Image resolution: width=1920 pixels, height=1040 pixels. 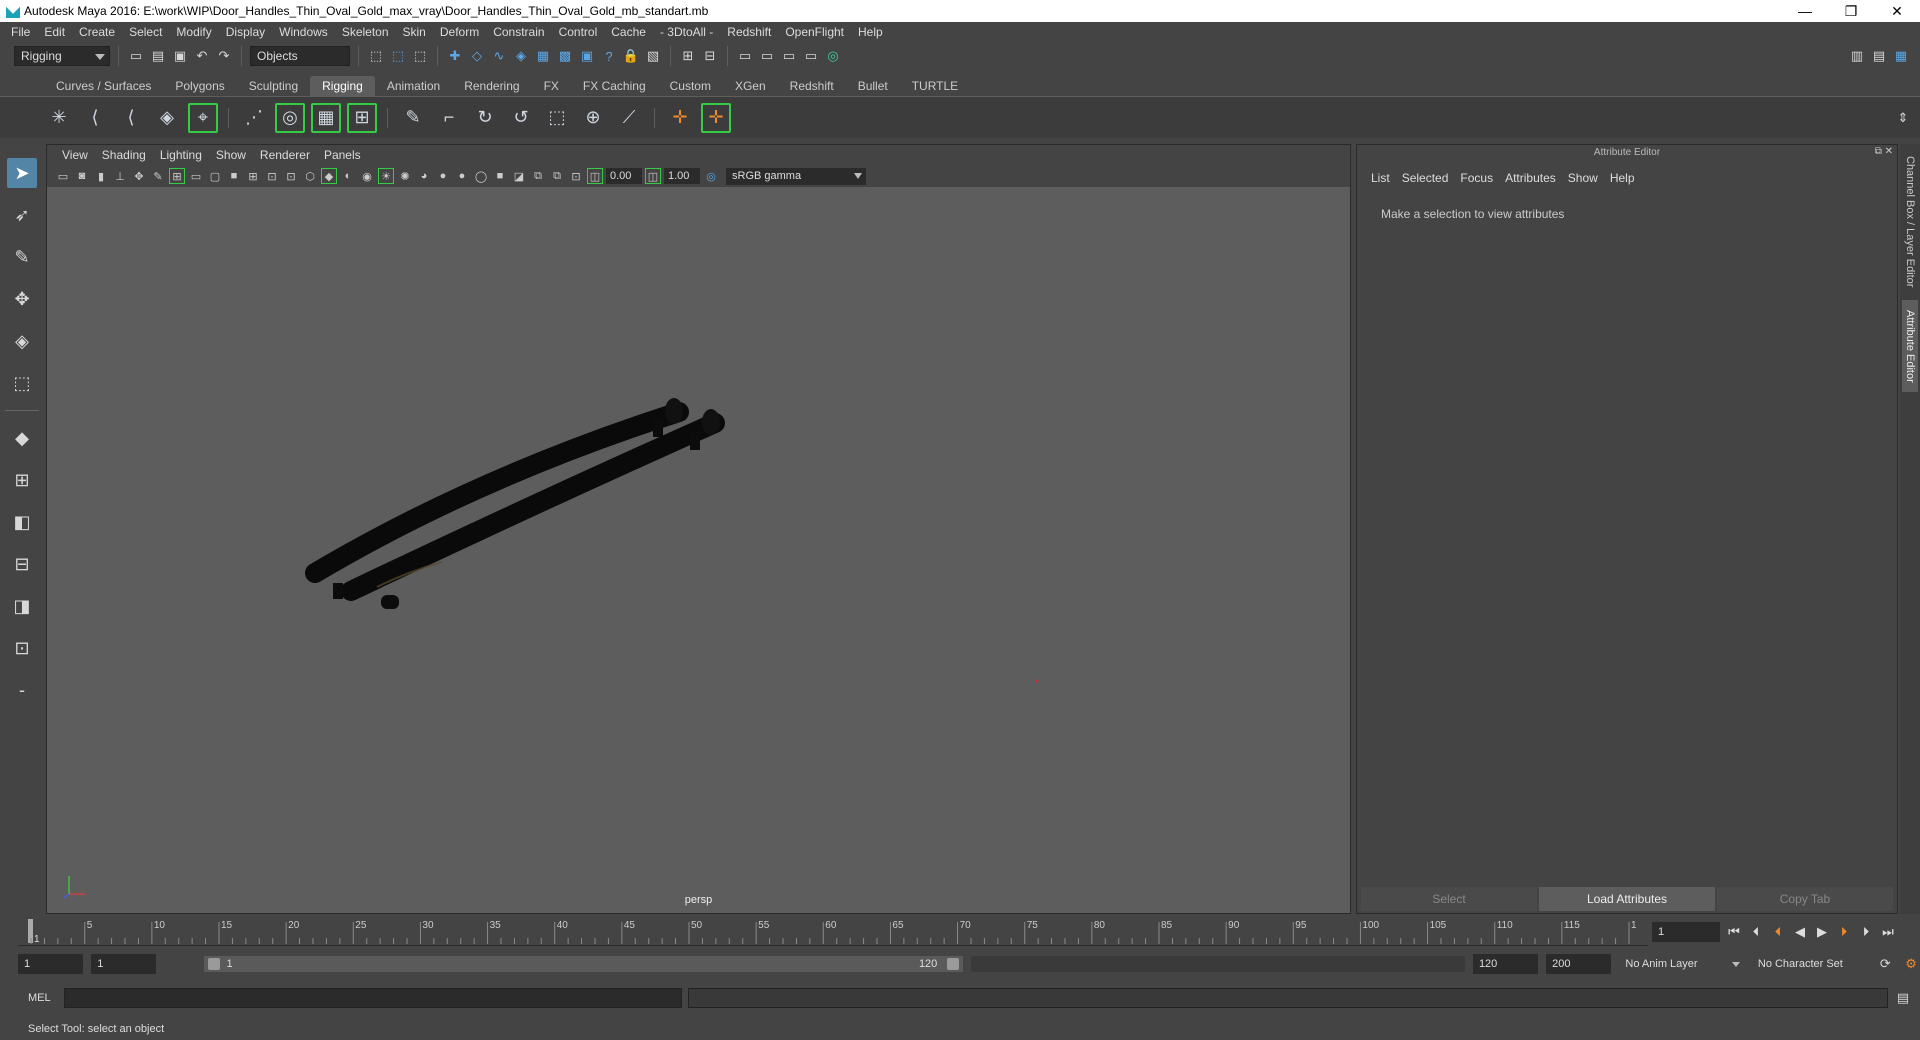 What do you see at coordinates (491, 86) in the screenshot?
I see `shelf-tab-rendering: Rendering` at bounding box center [491, 86].